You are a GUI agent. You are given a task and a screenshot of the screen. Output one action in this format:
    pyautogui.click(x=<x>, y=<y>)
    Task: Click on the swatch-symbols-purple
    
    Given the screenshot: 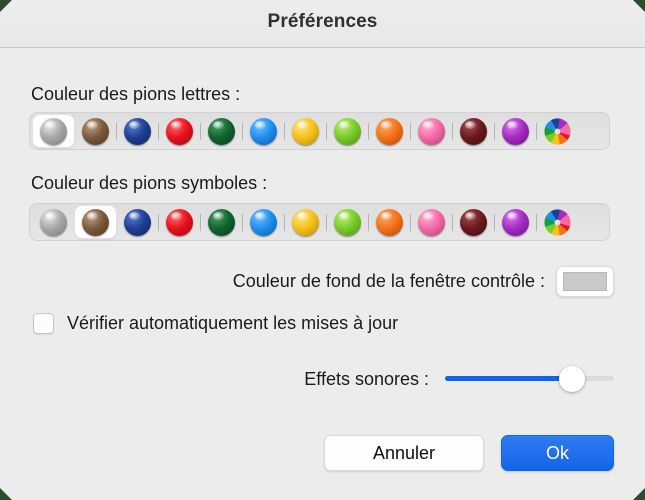 What is the action you would take?
    pyautogui.click(x=515, y=222)
    